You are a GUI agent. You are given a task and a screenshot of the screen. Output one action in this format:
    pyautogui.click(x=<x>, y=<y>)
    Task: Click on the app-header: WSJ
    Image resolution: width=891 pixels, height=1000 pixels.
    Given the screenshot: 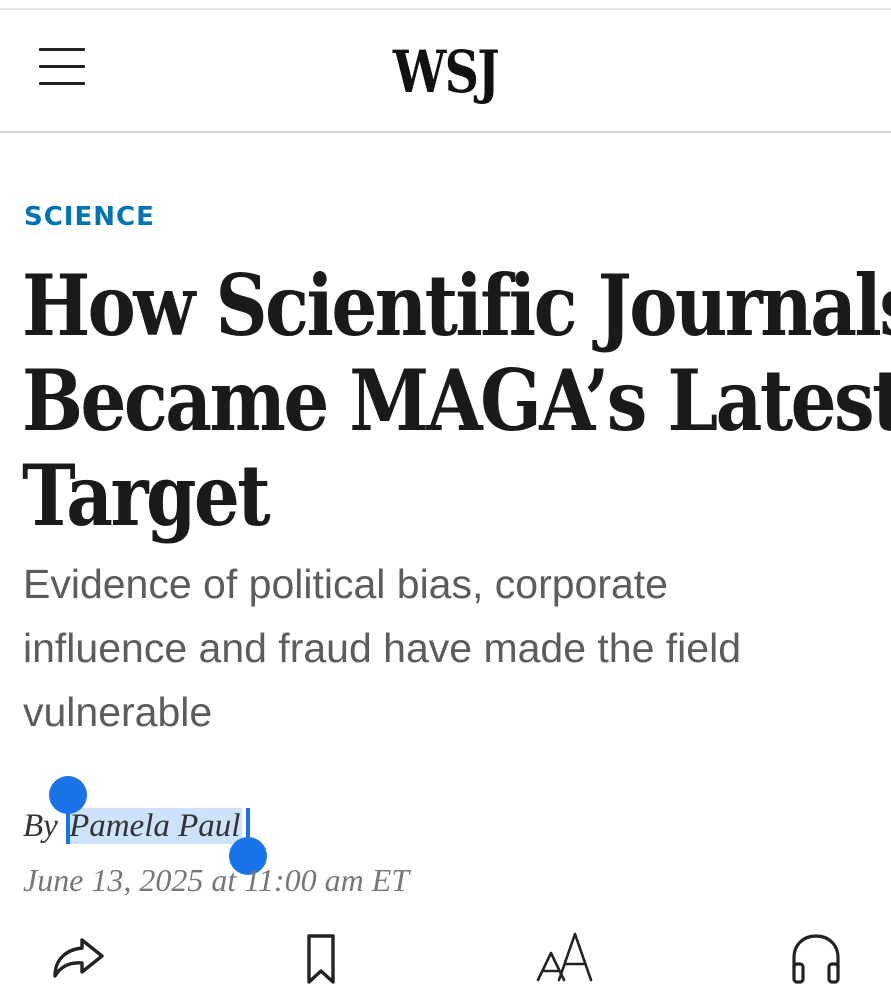 What is the action you would take?
    pyautogui.click(x=445, y=71)
    